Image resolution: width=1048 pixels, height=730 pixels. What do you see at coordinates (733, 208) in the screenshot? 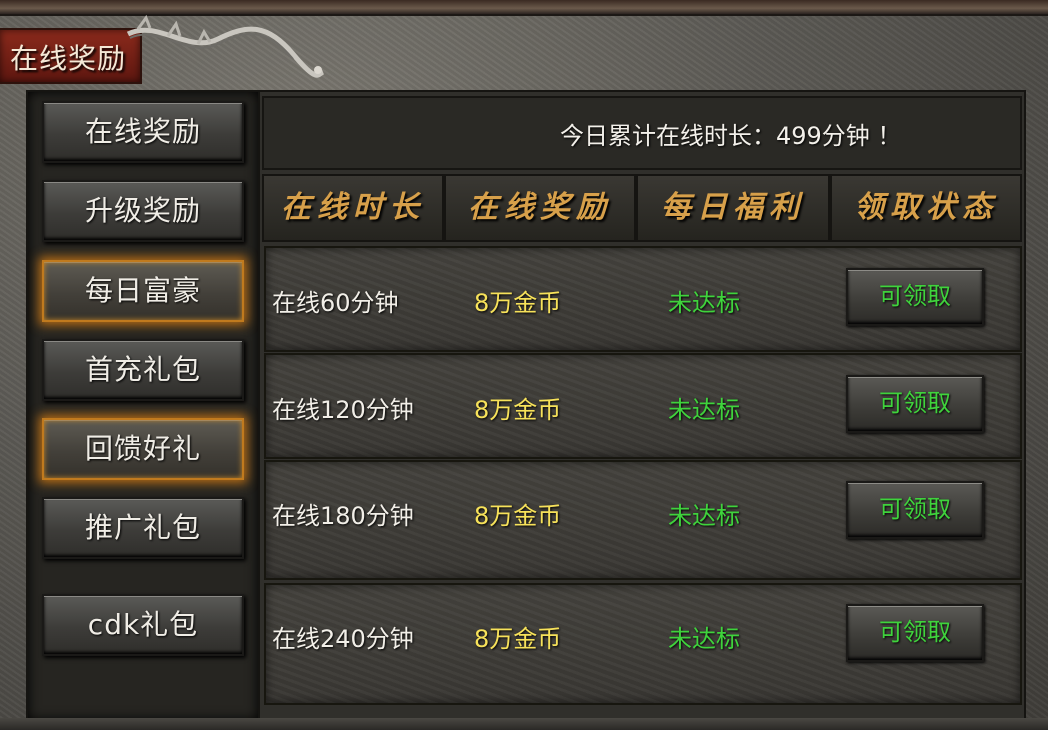
I see `column-header-welfare: 每日福利` at bounding box center [733, 208].